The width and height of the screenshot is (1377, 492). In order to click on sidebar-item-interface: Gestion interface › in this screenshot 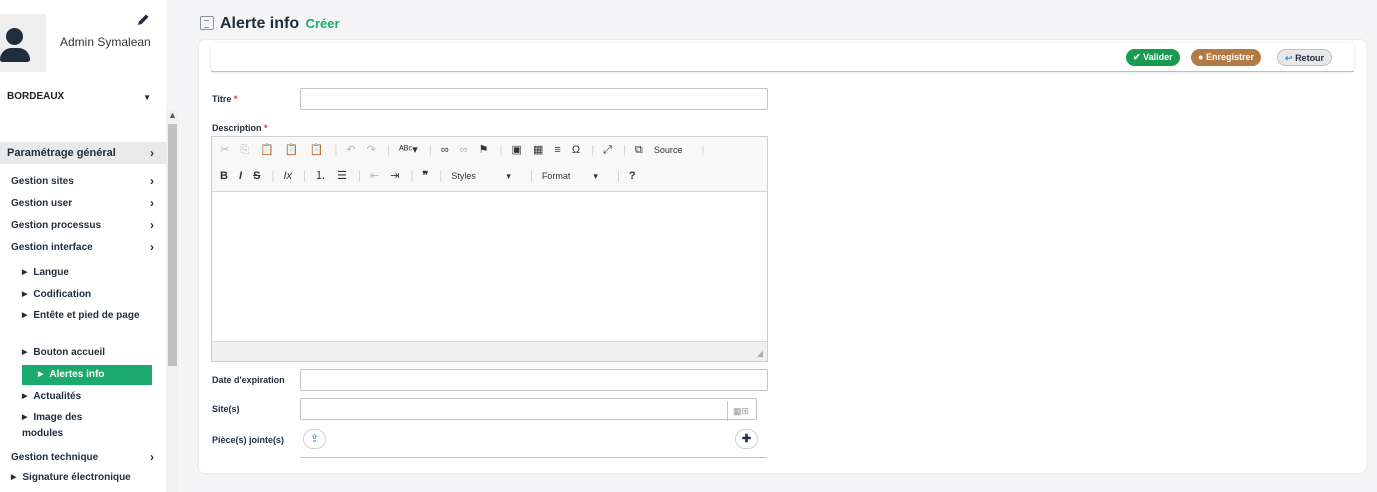, I will do `click(83, 249)`.